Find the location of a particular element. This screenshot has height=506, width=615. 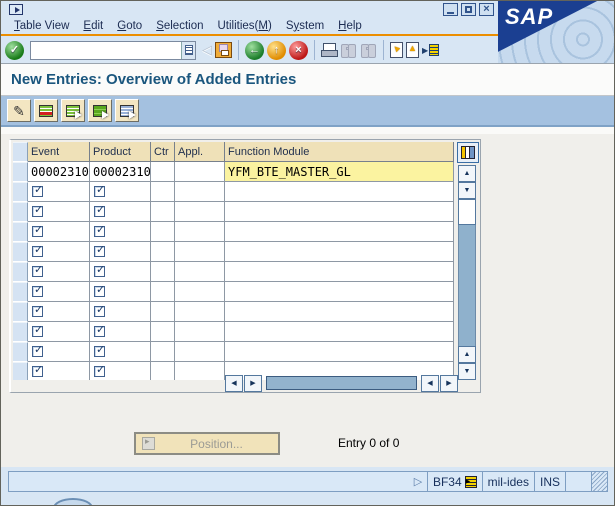

scroll-bottom-down-button: ▼ is located at coordinates (467, 371).